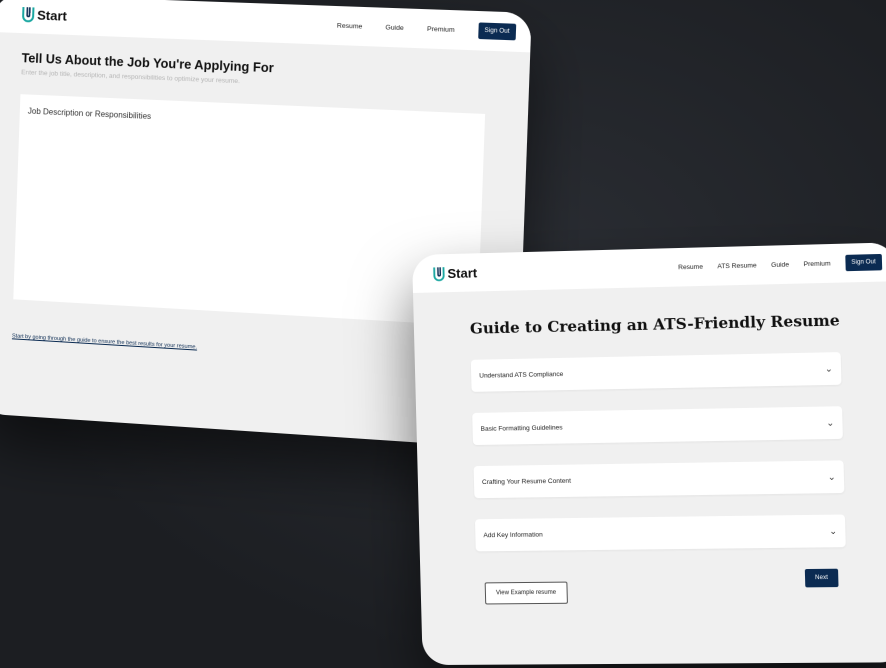  I want to click on nav-links: Resume Guide Premium Sign Out, so click(427, 29).